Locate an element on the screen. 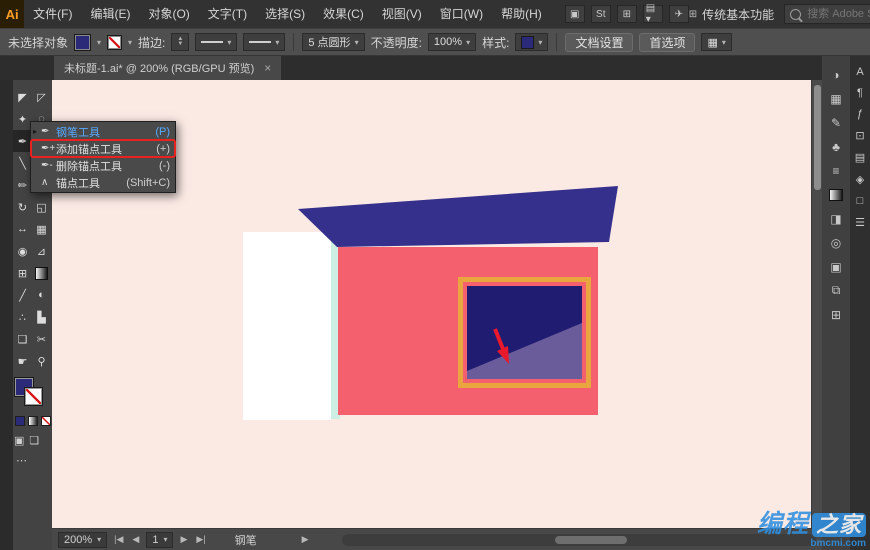  none-button is located at coordinates (46, 421).